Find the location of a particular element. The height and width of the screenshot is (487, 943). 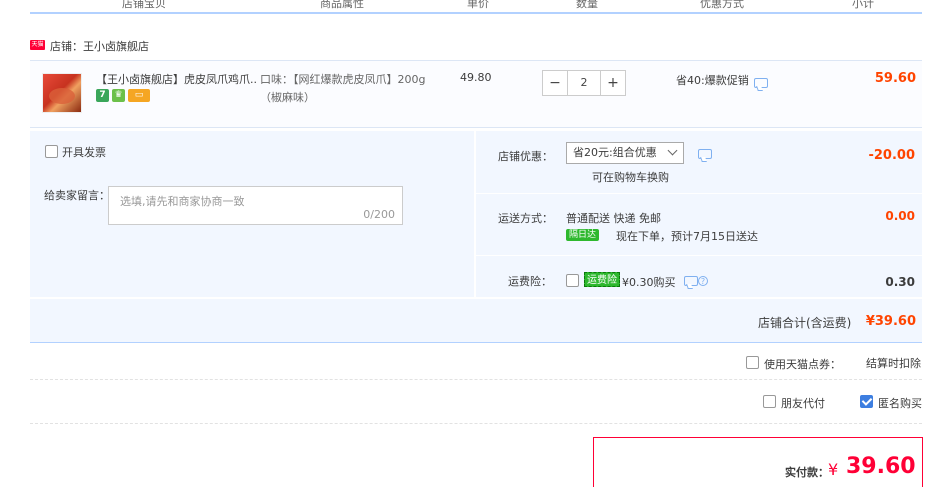

col-unit-price: 单价 is located at coordinates (478, 5).